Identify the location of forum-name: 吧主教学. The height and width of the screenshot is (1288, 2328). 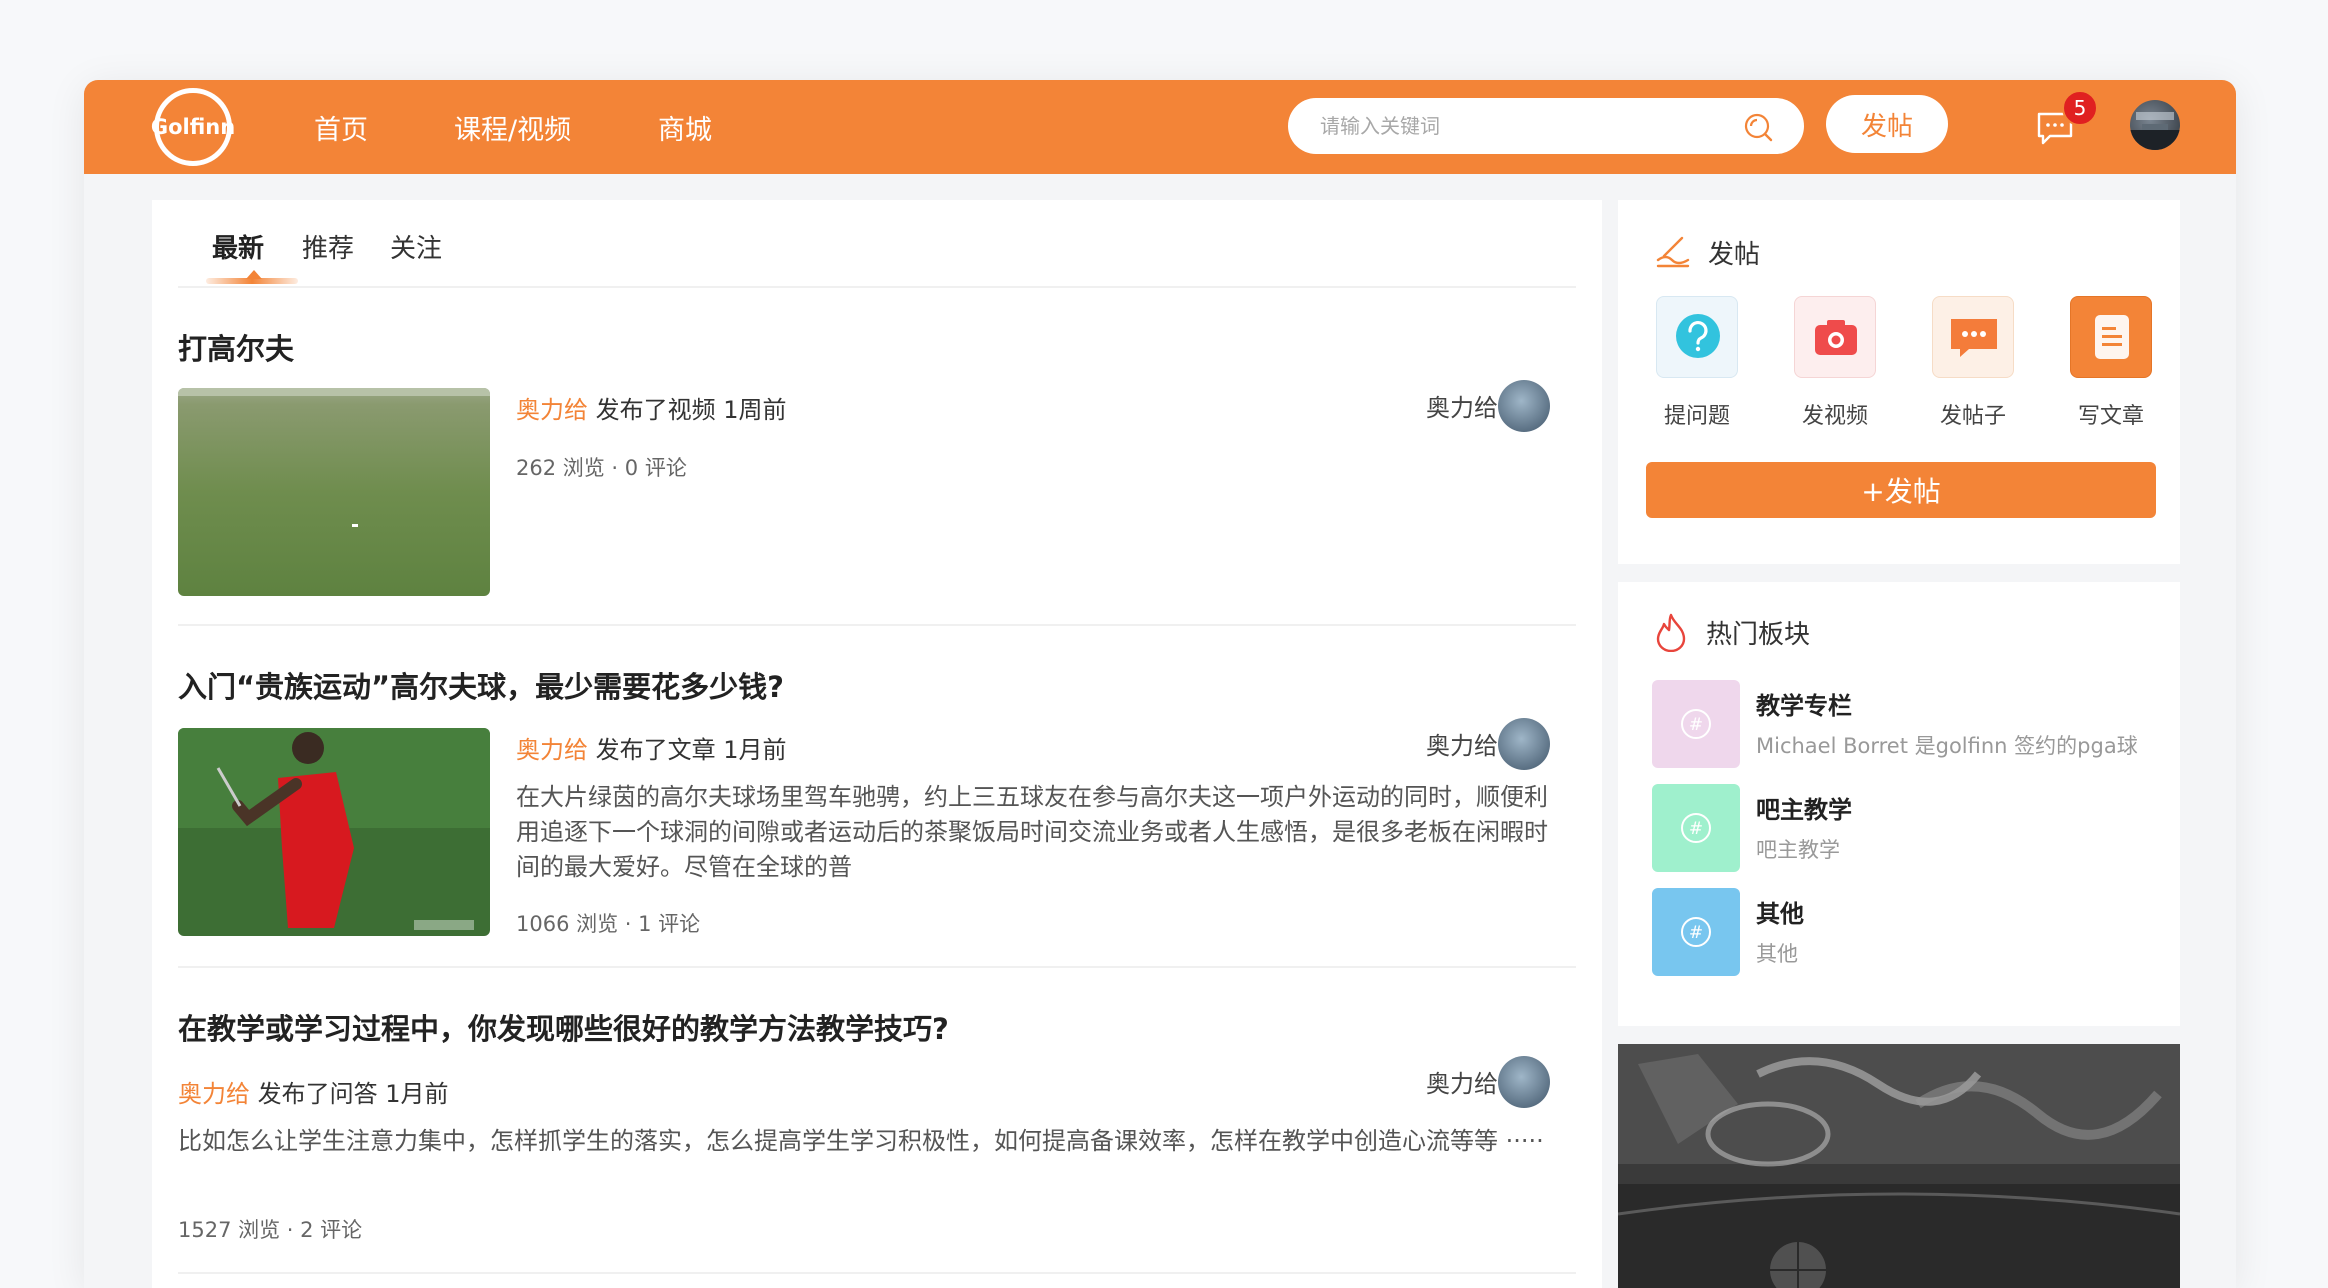
(1804, 810).